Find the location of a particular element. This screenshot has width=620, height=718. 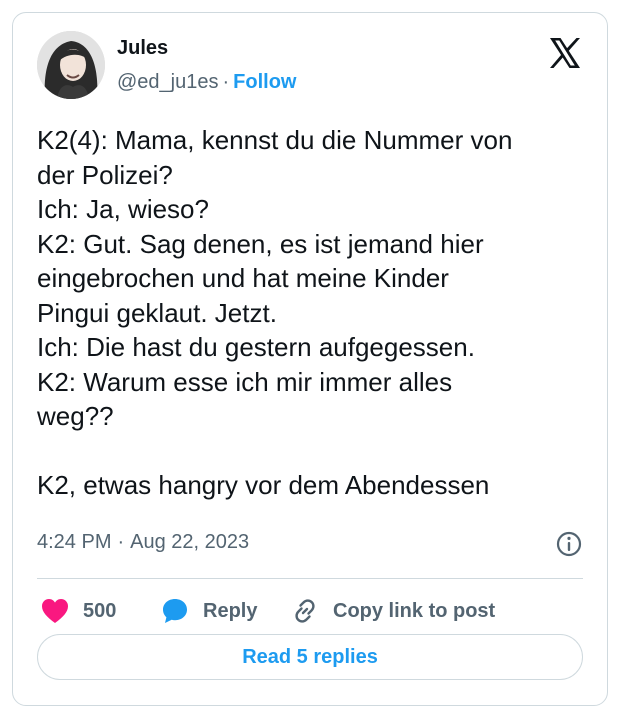

speech-bubble-icon is located at coordinates (175, 611).